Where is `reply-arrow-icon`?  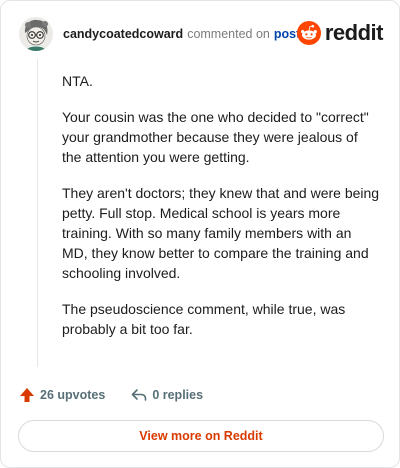
reply-arrow-icon is located at coordinates (139, 395).